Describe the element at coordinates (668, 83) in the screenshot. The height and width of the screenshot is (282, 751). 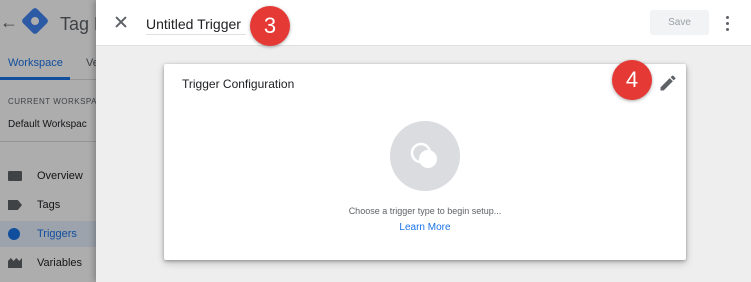
I see `pencil-icon` at that location.